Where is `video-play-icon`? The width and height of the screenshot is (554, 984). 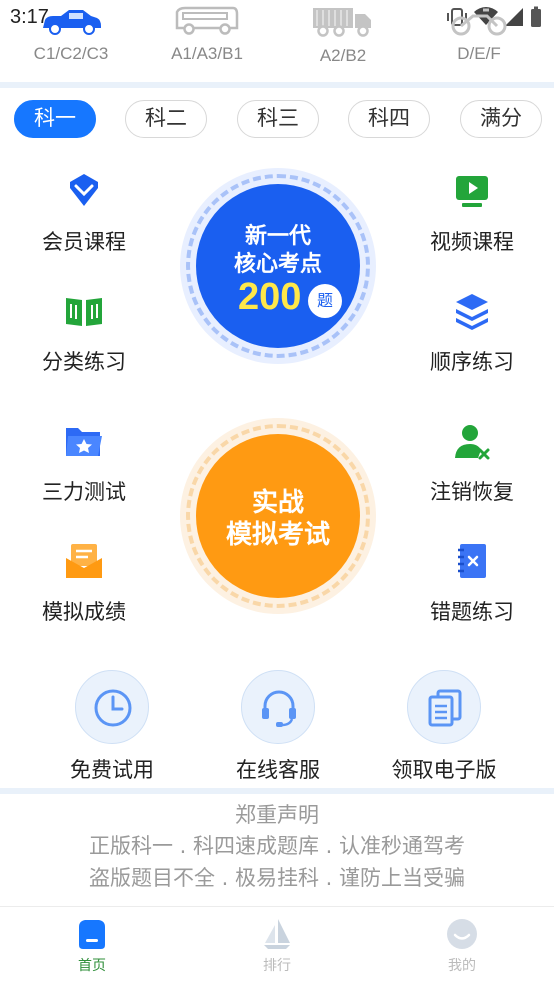
video-play-icon is located at coordinates (472, 191).